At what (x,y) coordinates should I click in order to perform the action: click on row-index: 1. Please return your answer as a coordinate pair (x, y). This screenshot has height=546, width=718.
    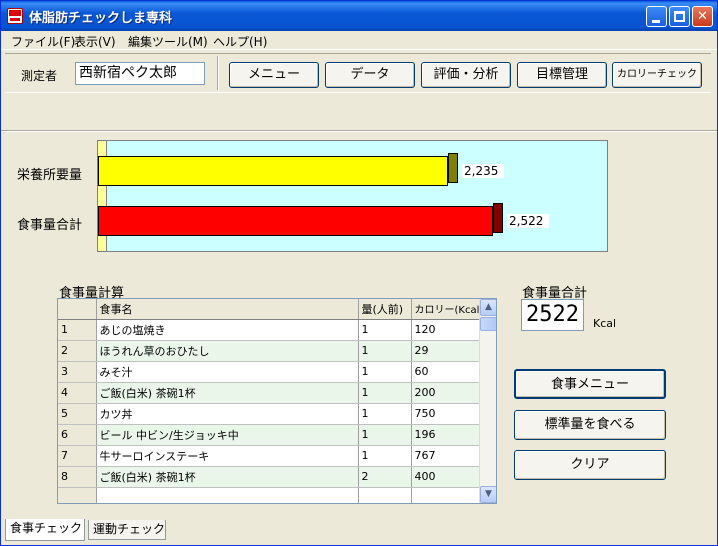
    Looking at the image, I should click on (77, 330).